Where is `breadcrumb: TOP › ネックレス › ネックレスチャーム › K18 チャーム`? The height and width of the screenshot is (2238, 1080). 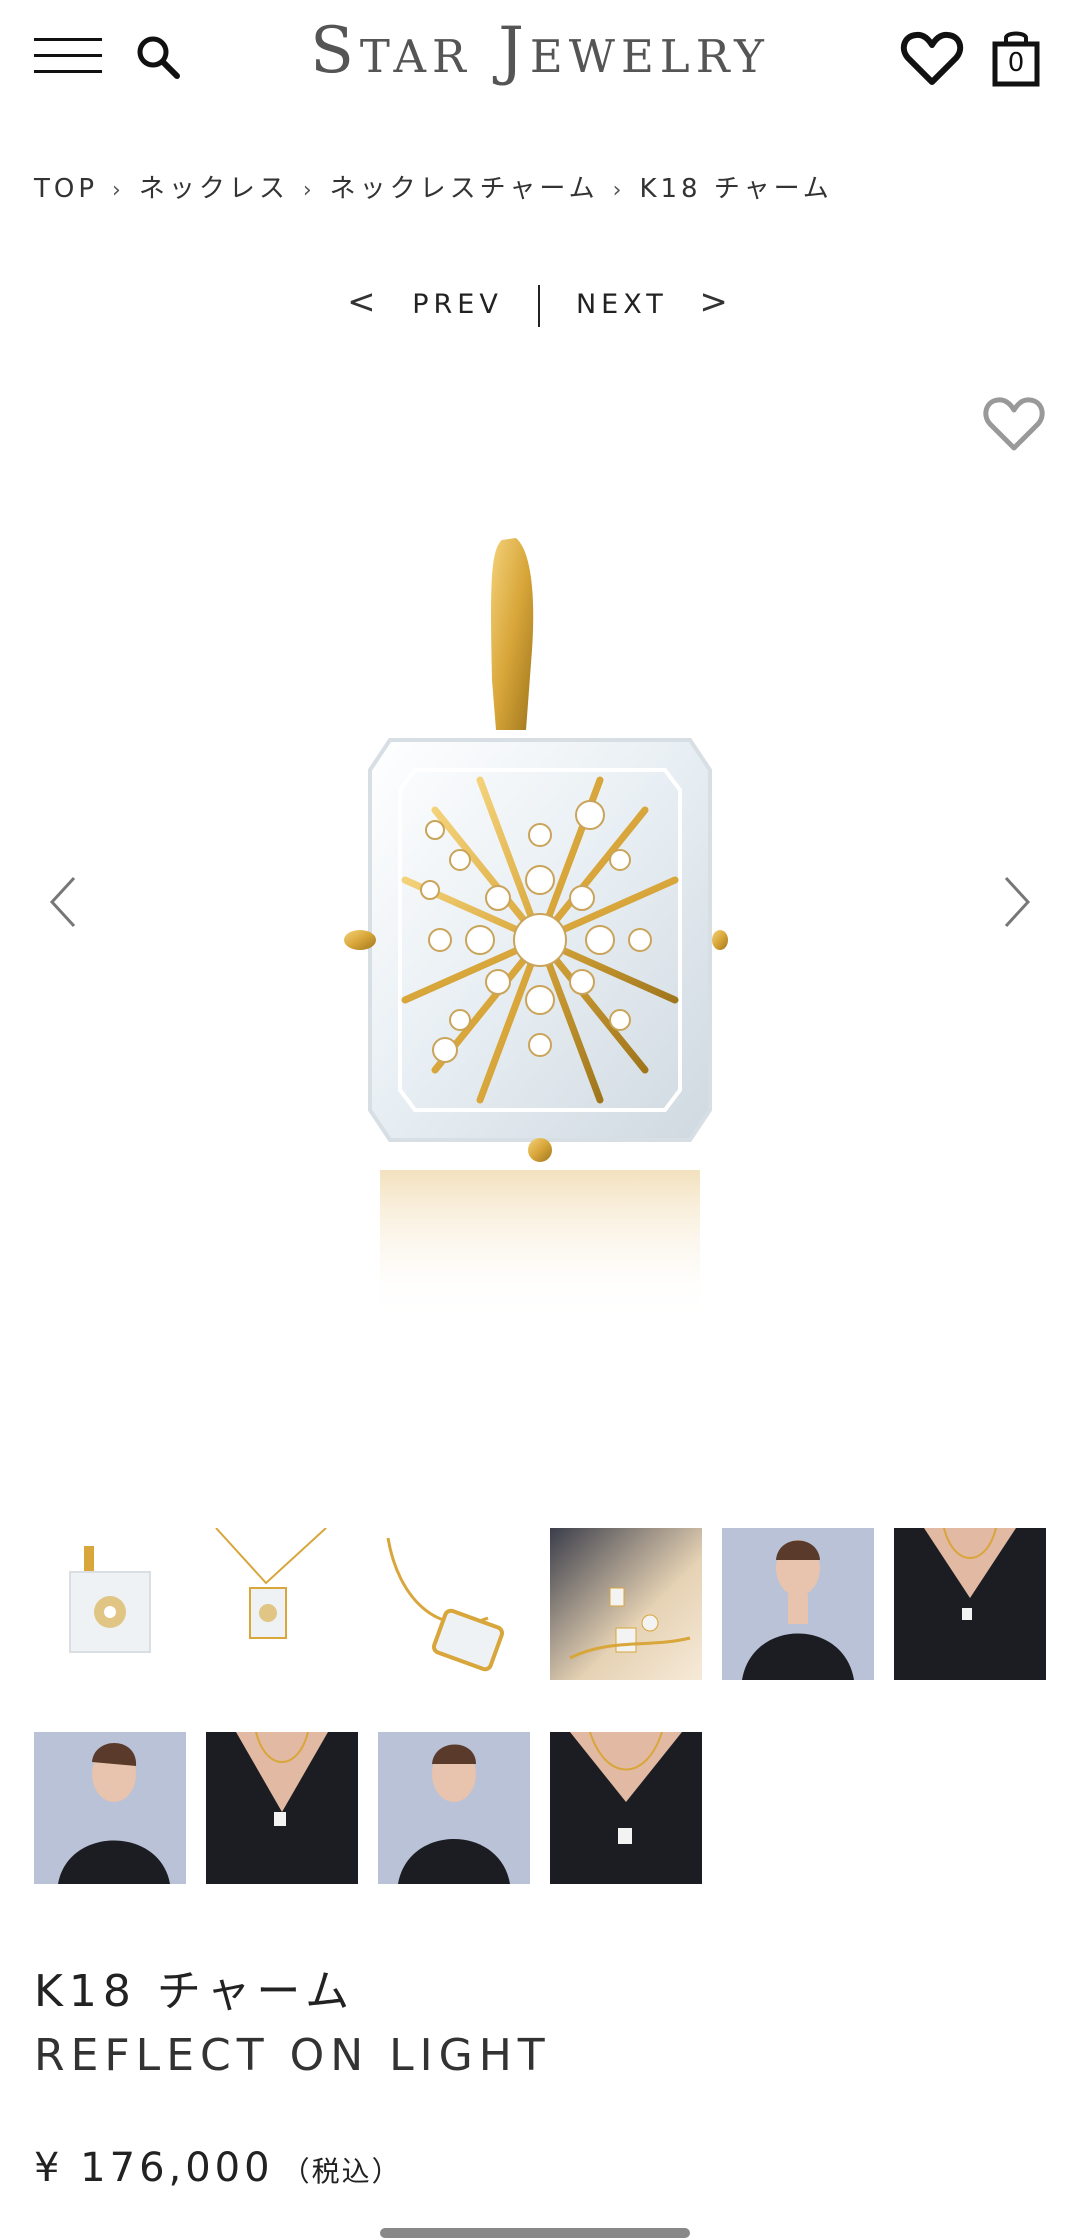
breadcrumb: TOP › ネックレス › ネックレスチャーム › K18 チャーム is located at coordinates (433, 186).